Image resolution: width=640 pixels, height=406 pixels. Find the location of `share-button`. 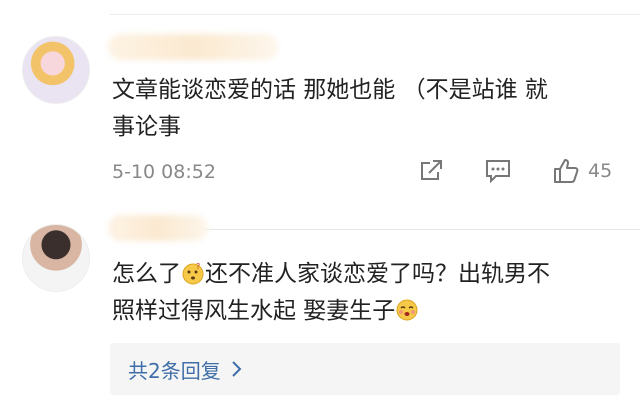

share-button is located at coordinates (433, 171).